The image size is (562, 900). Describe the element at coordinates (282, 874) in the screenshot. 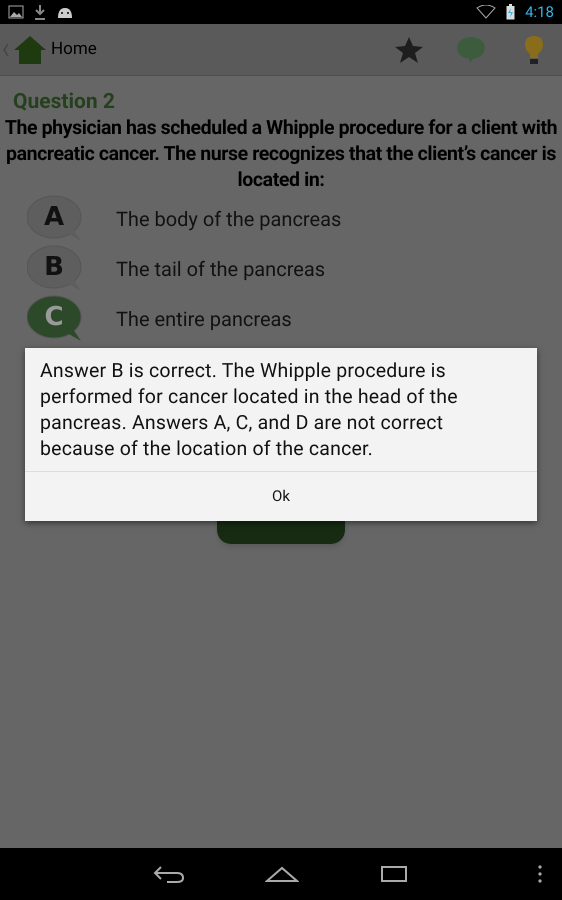

I see `home-nav-button` at that location.